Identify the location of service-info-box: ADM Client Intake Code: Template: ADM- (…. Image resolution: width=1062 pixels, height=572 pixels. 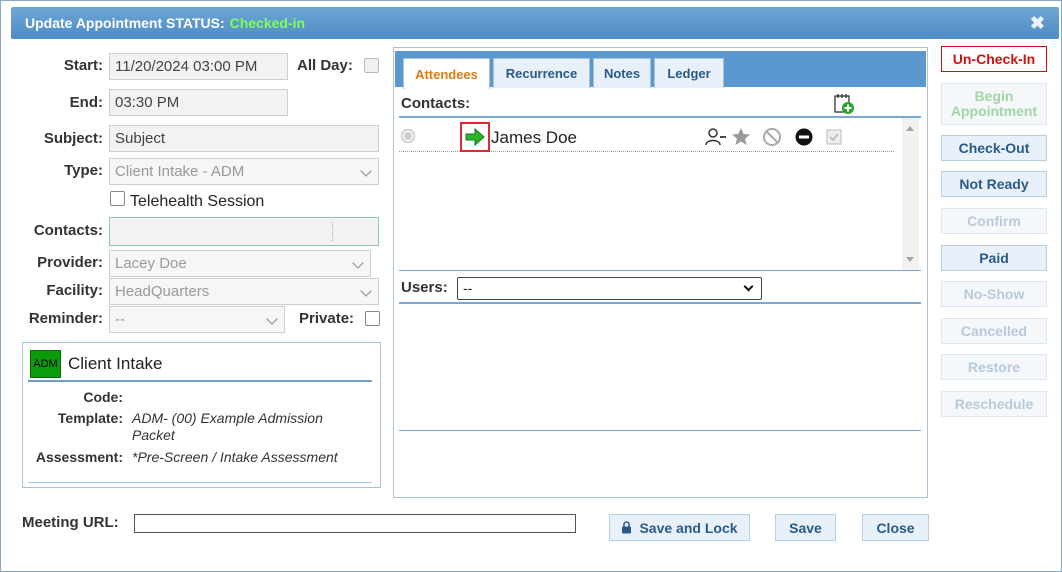
(201, 415).